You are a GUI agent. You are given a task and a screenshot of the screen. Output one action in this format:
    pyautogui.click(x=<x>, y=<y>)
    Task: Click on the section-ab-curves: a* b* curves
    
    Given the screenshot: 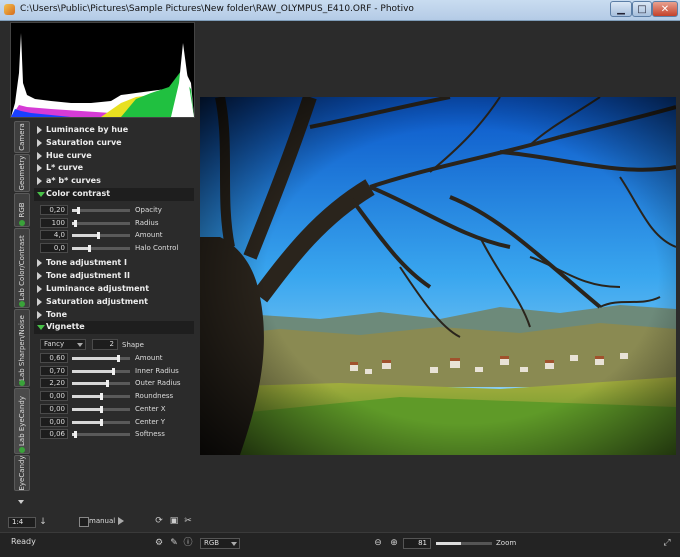 What is the action you would take?
    pyautogui.click(x=114, y=181)
    